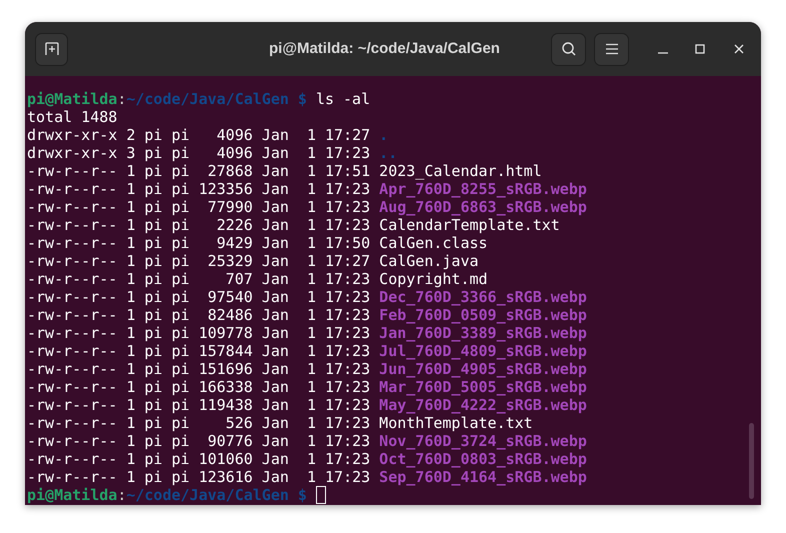  I want to click on file-name: Dec_760D_3366_sRGB.webp, so click(483, 297).